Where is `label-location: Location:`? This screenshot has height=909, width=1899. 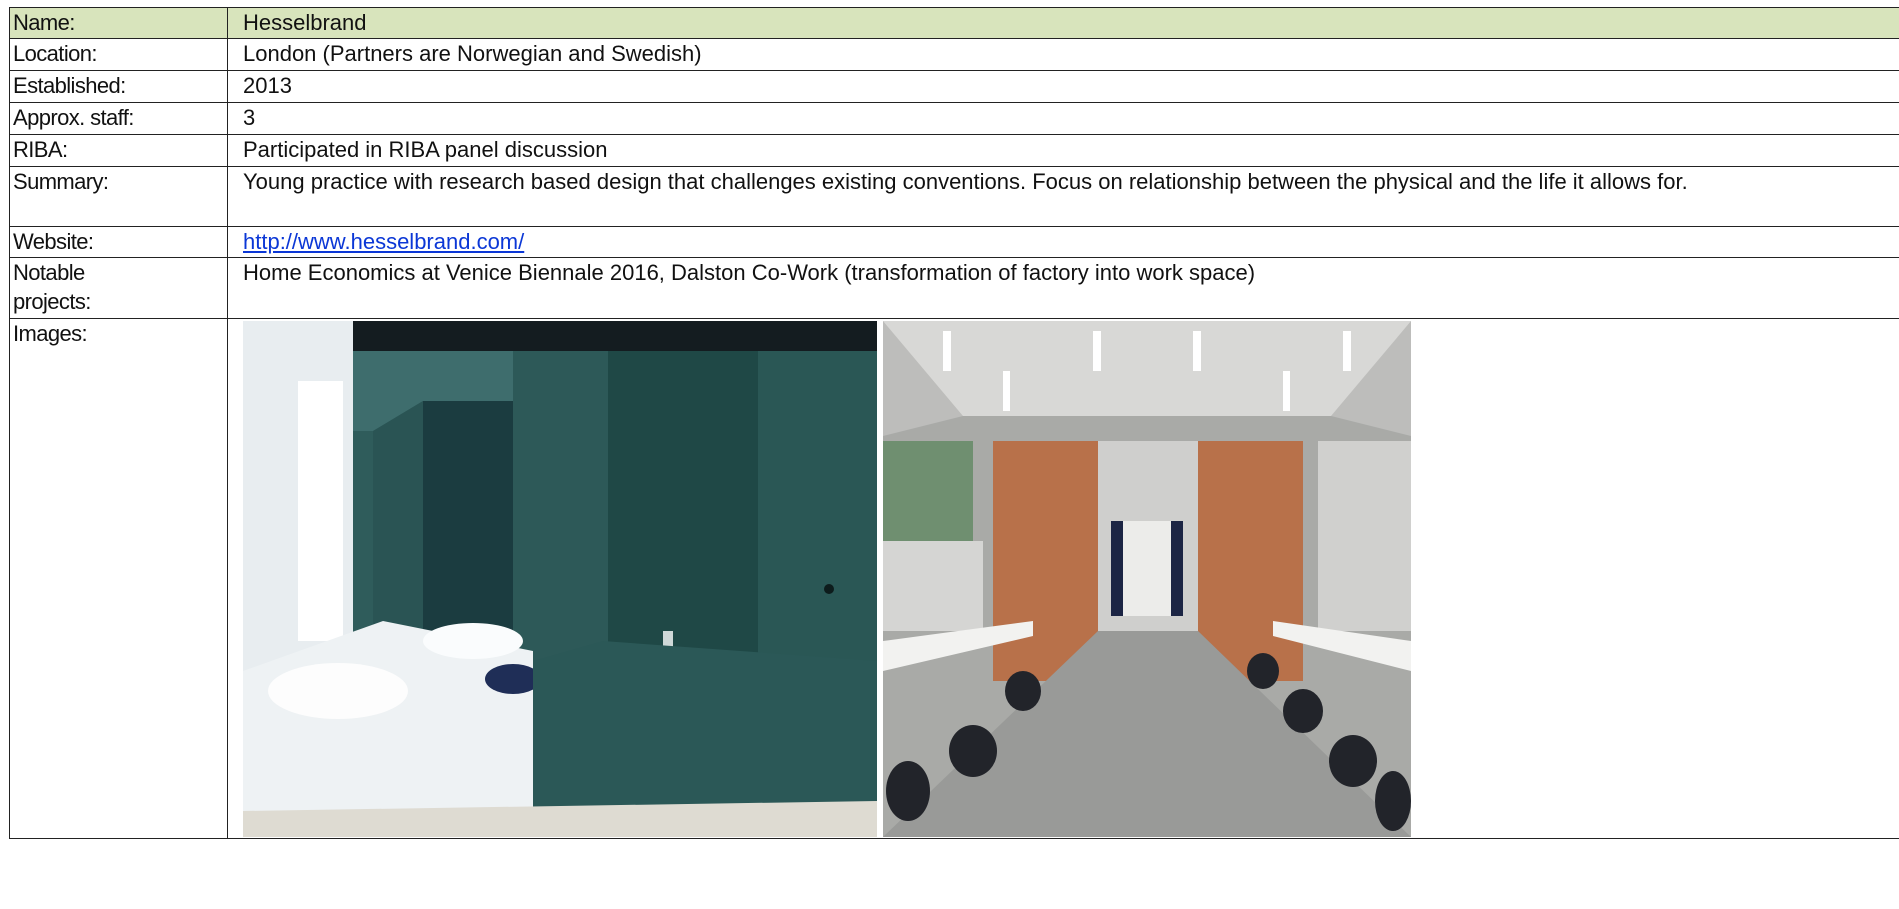
label-location: Location: is located at coordinates (118, 54).